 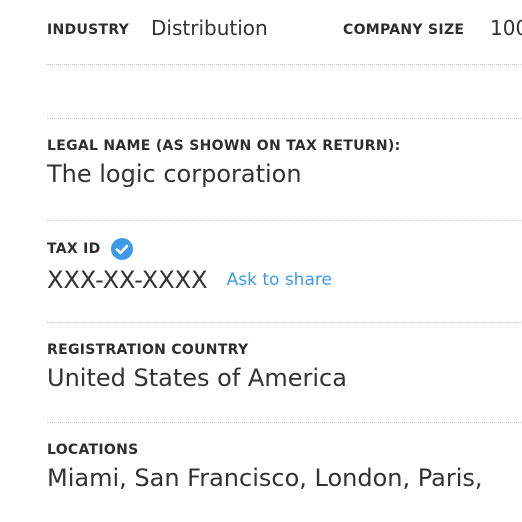 I want to click on ask-to-share-link: Ask to share, so click(x=279, y=280).